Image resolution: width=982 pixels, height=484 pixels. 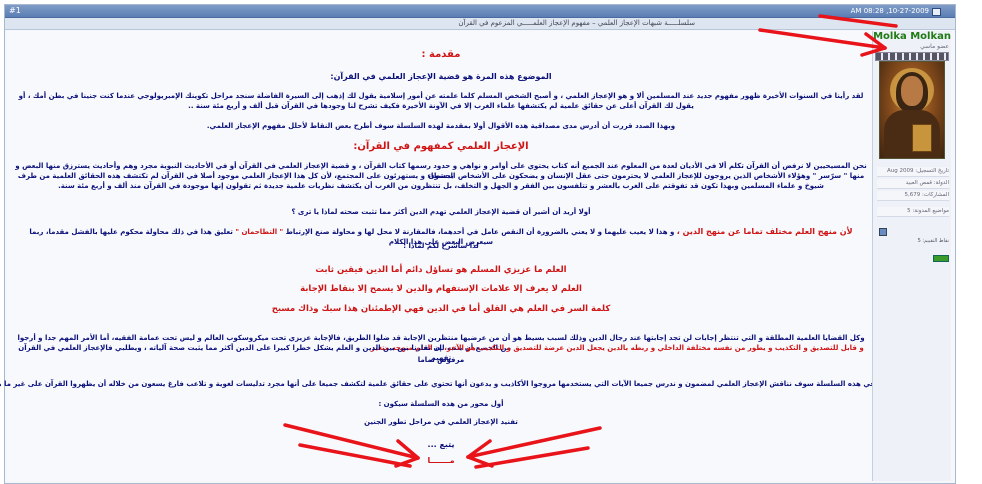 I want to click on post-number-link: #1, so click(x=15, y=11).